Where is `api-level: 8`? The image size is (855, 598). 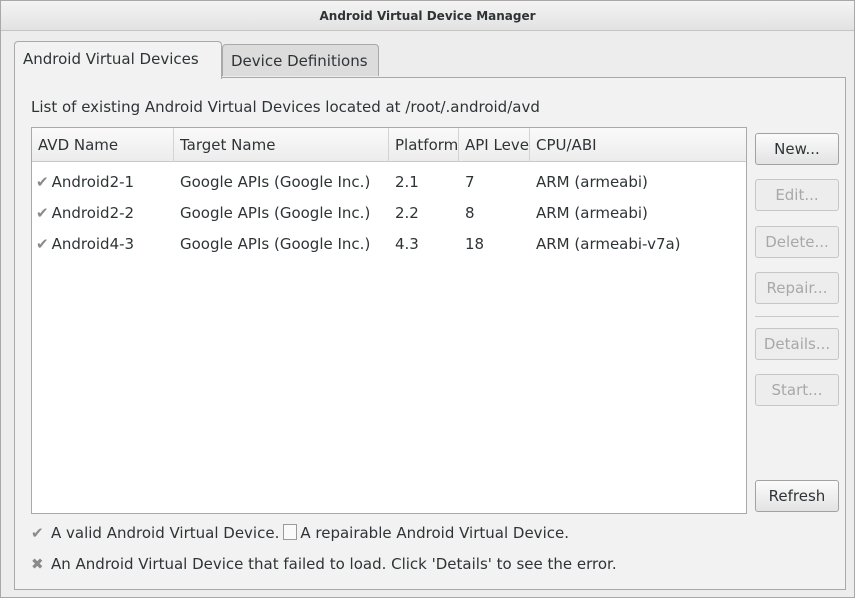
api-level: 8 is located at coordinates (470, 213).